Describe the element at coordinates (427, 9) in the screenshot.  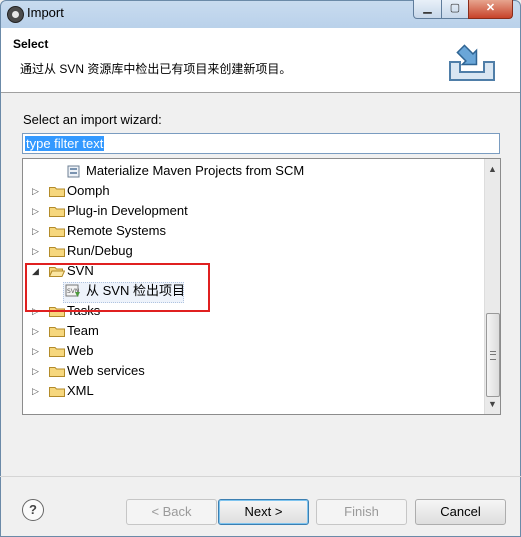
I see `minimize-button: ▁` at that location.